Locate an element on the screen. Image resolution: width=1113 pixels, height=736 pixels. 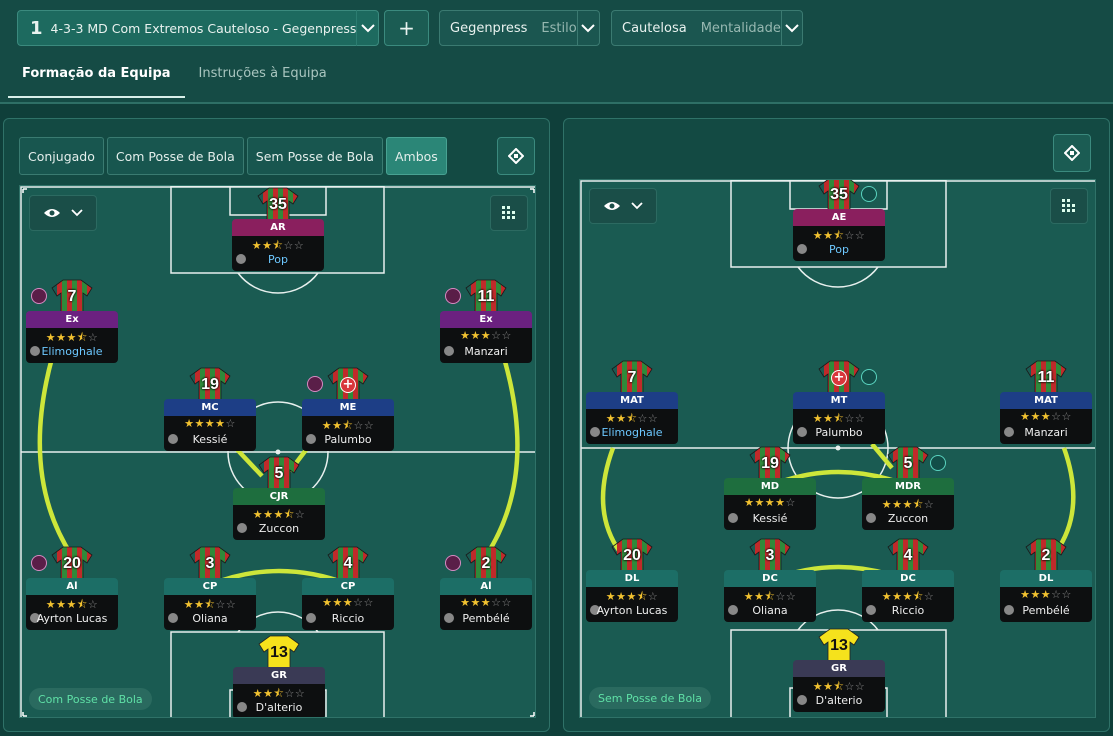
player-info: ★★⯪☆☆ Palumbo is located at coordinates (348, 433).